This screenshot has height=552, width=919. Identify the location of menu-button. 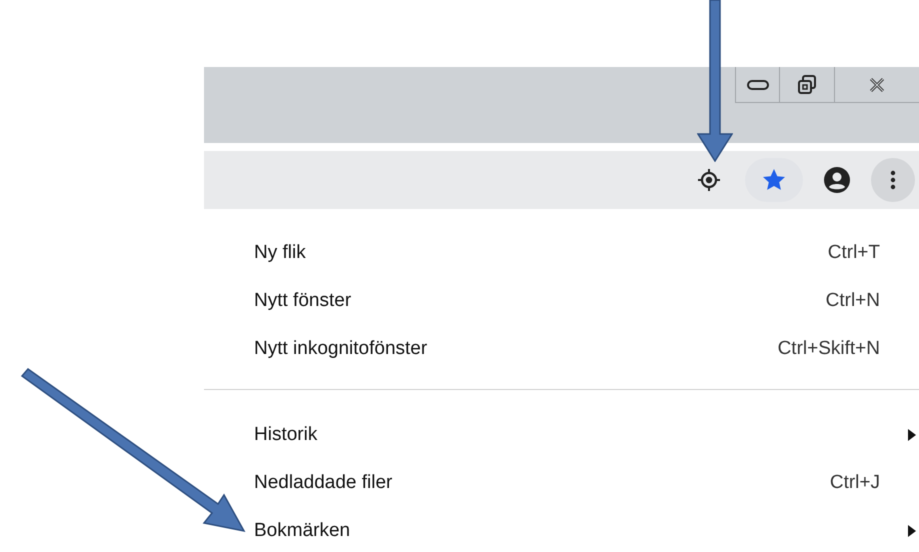
(893, 180).